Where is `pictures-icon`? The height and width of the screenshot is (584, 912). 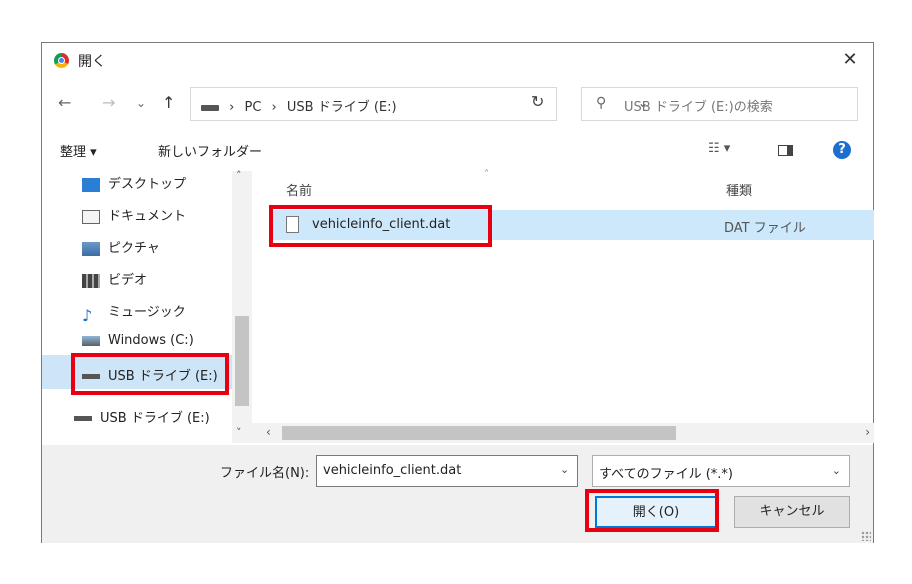 pictures-icon is located at coordinates (91, 248).